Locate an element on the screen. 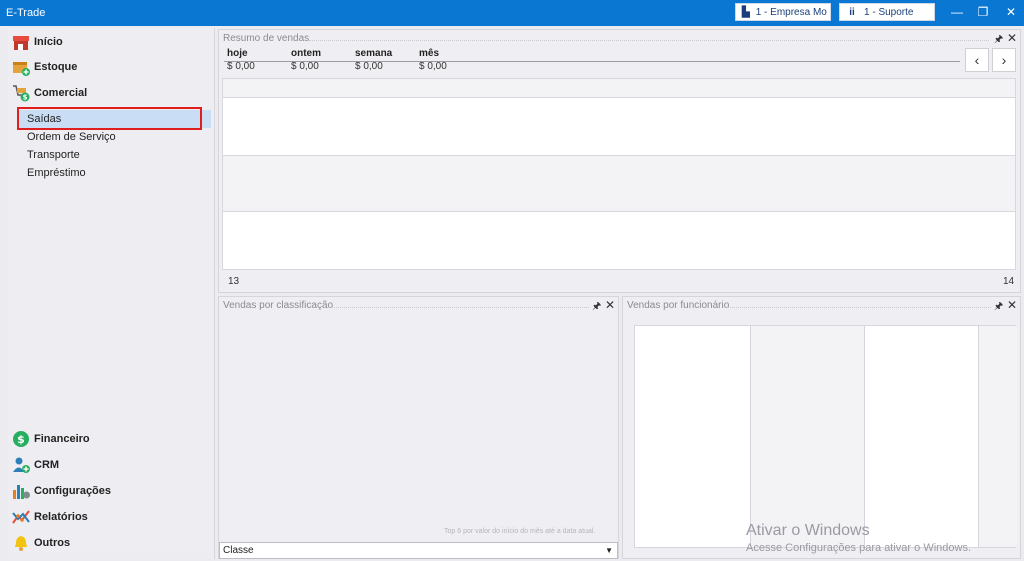 This screenshot has width=1024, height=561. nav-comercial: $ Comercial is located at coordinates (49, 93).